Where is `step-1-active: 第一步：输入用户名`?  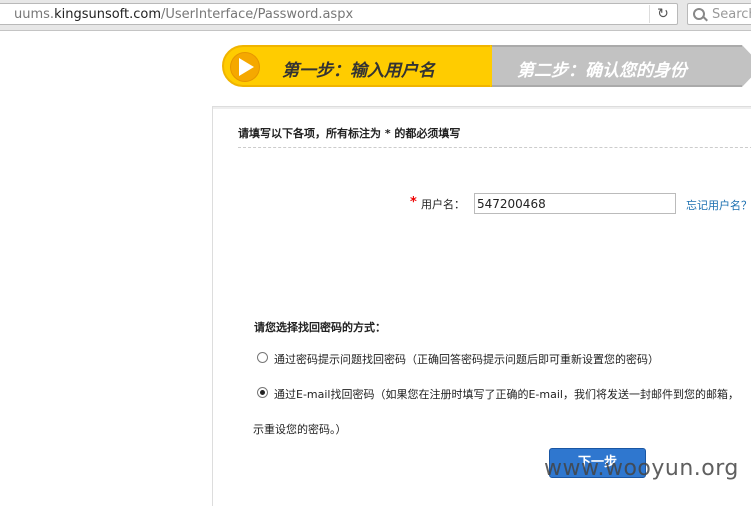 step-1-active: 第一步：输入用户名 is located at coordinates (367, 66).